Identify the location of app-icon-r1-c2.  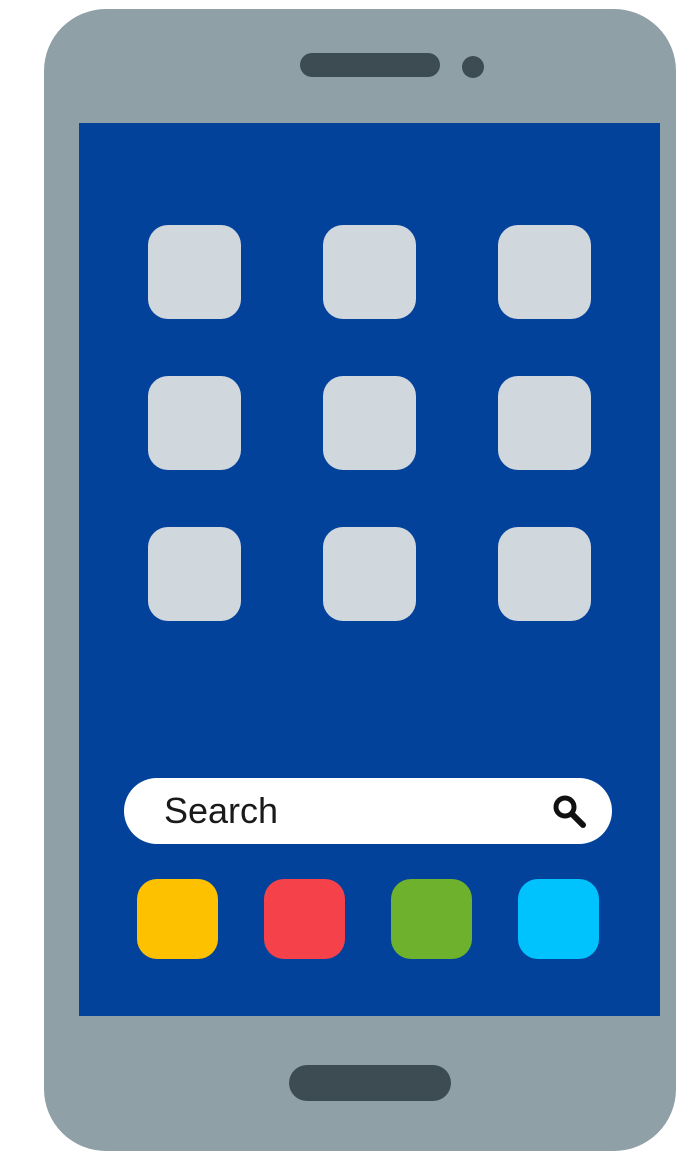
(369, 272).